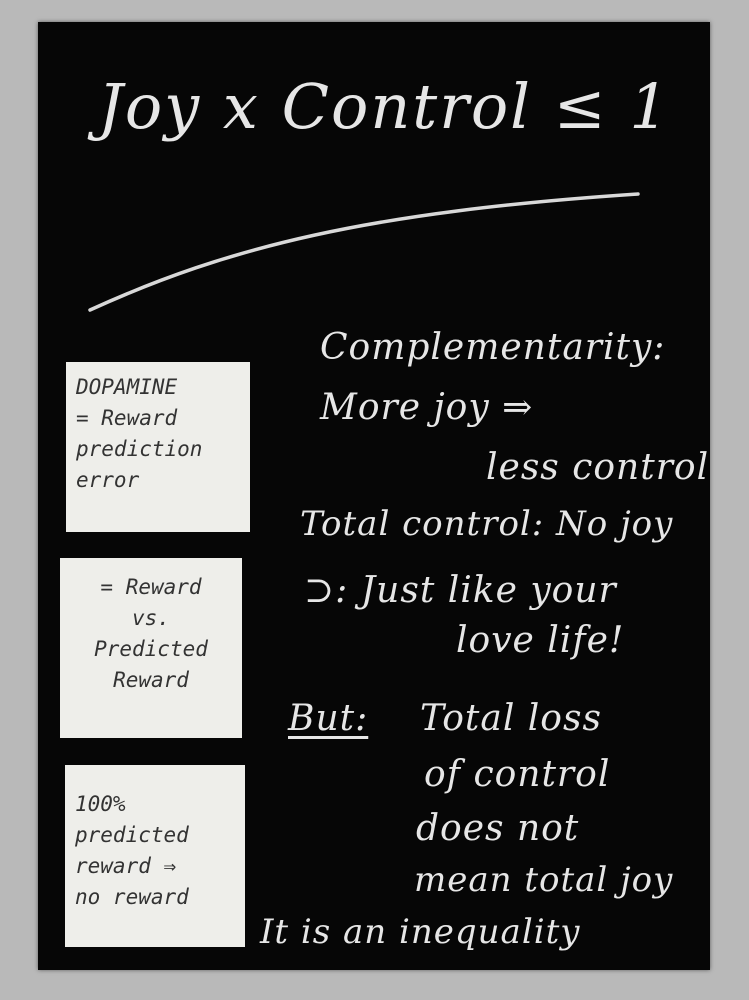 The height and width of the screenshot is (1000, 749). I want to click on note-line: DOPAMINE, so click(127, 387).